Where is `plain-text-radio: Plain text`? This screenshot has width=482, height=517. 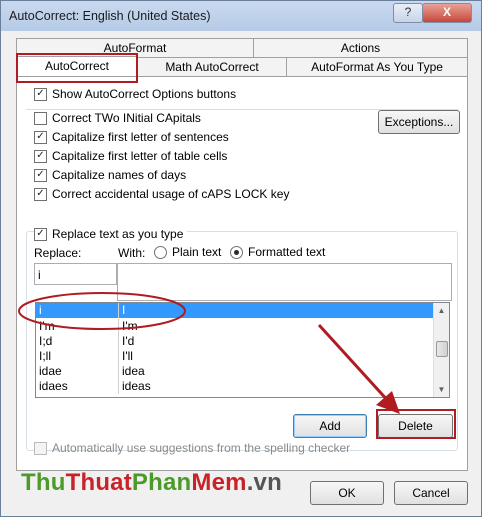 plain-text-radio: Plain text is located at coordinates (187, 252).